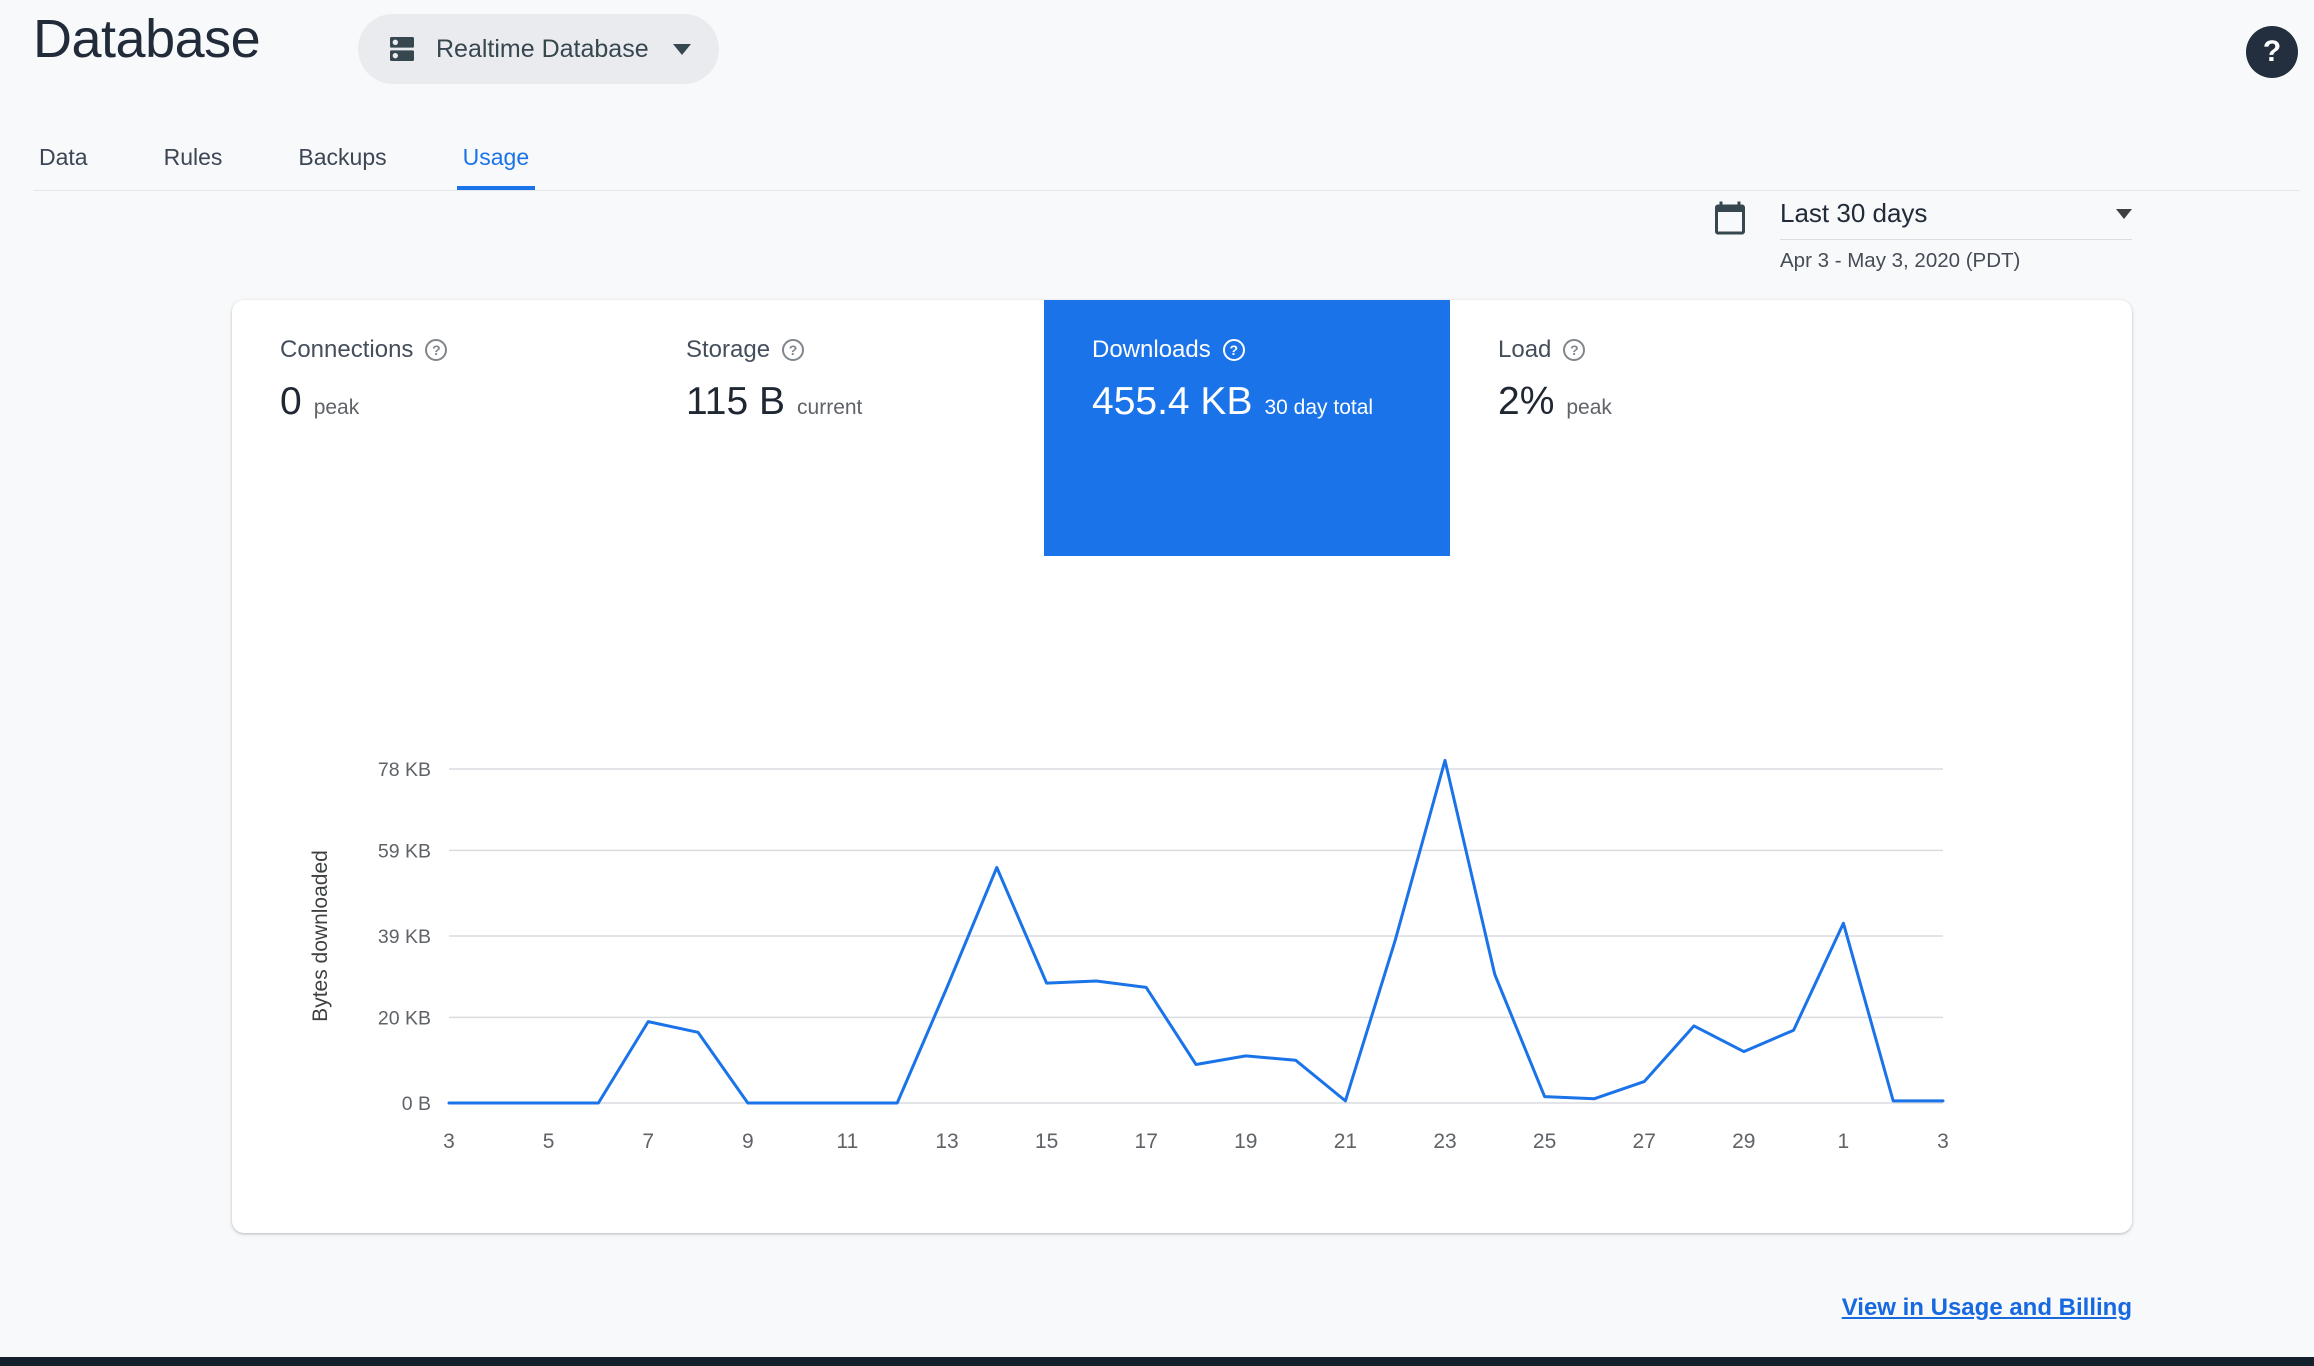  What do you see at coordinates (830, 407) in the screenshot?
I see `metric-unit: current` at bounding box center [830, 407].